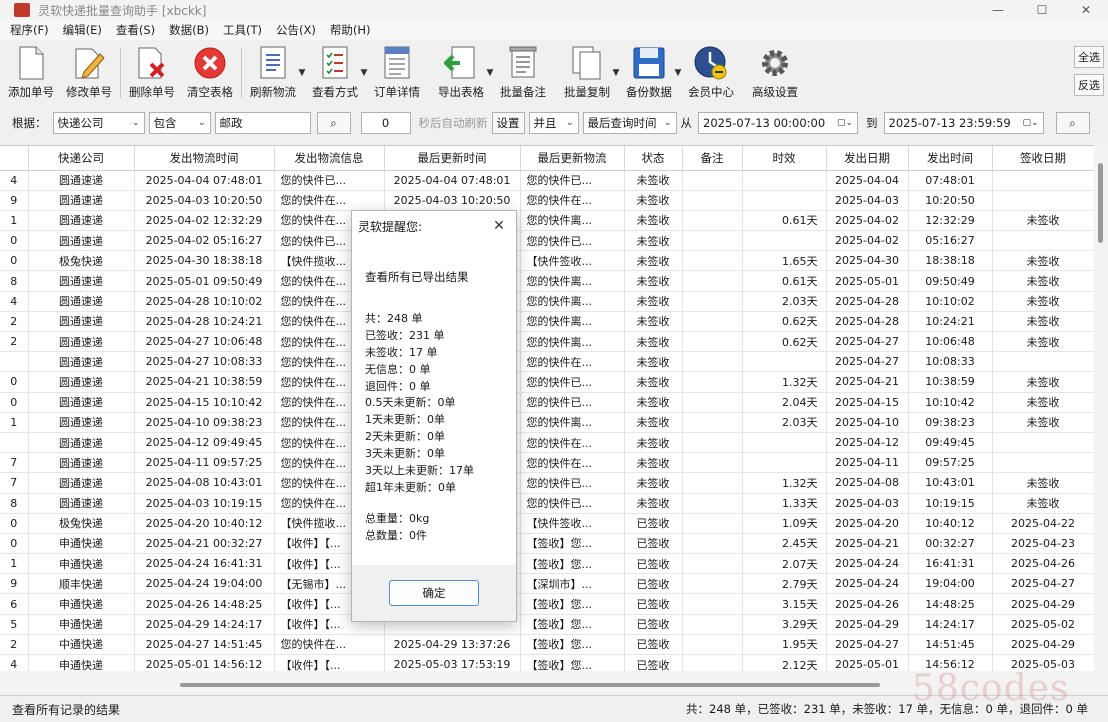  I want to click on col-send-clock: 发出时间, so click(950, 158).